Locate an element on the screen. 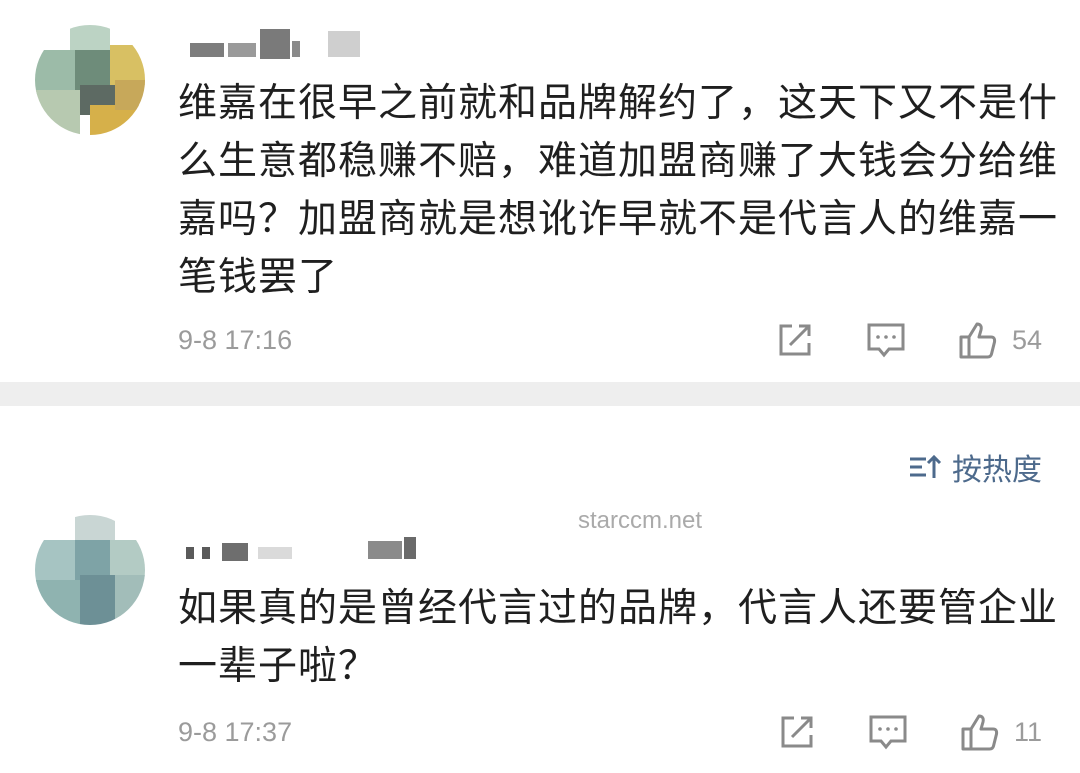  section-divider is located at coordinates (540, 394).